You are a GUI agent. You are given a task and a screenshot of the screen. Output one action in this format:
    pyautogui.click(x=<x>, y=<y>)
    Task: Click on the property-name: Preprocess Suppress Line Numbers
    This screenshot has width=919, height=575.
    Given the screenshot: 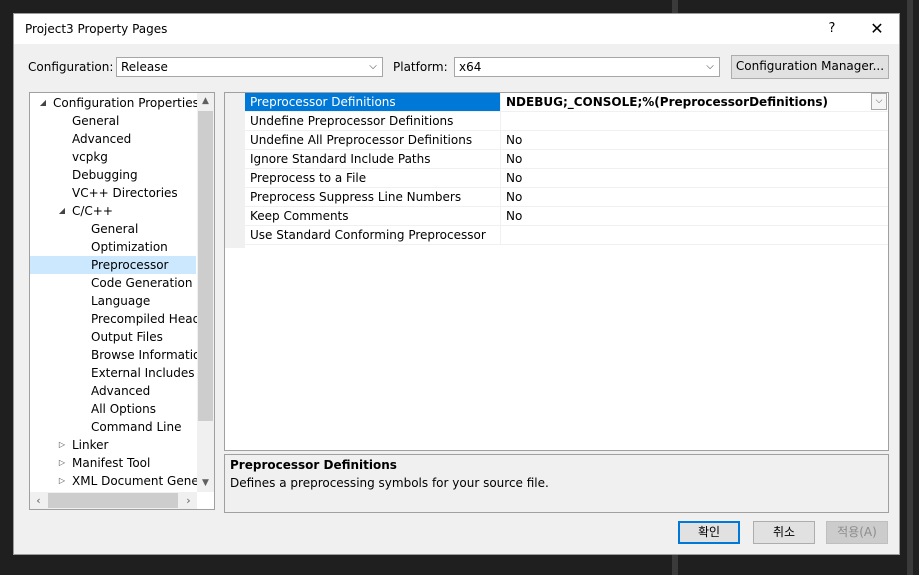 What is the action you would take?
    pyautogui.click(x=373, y=197)
    